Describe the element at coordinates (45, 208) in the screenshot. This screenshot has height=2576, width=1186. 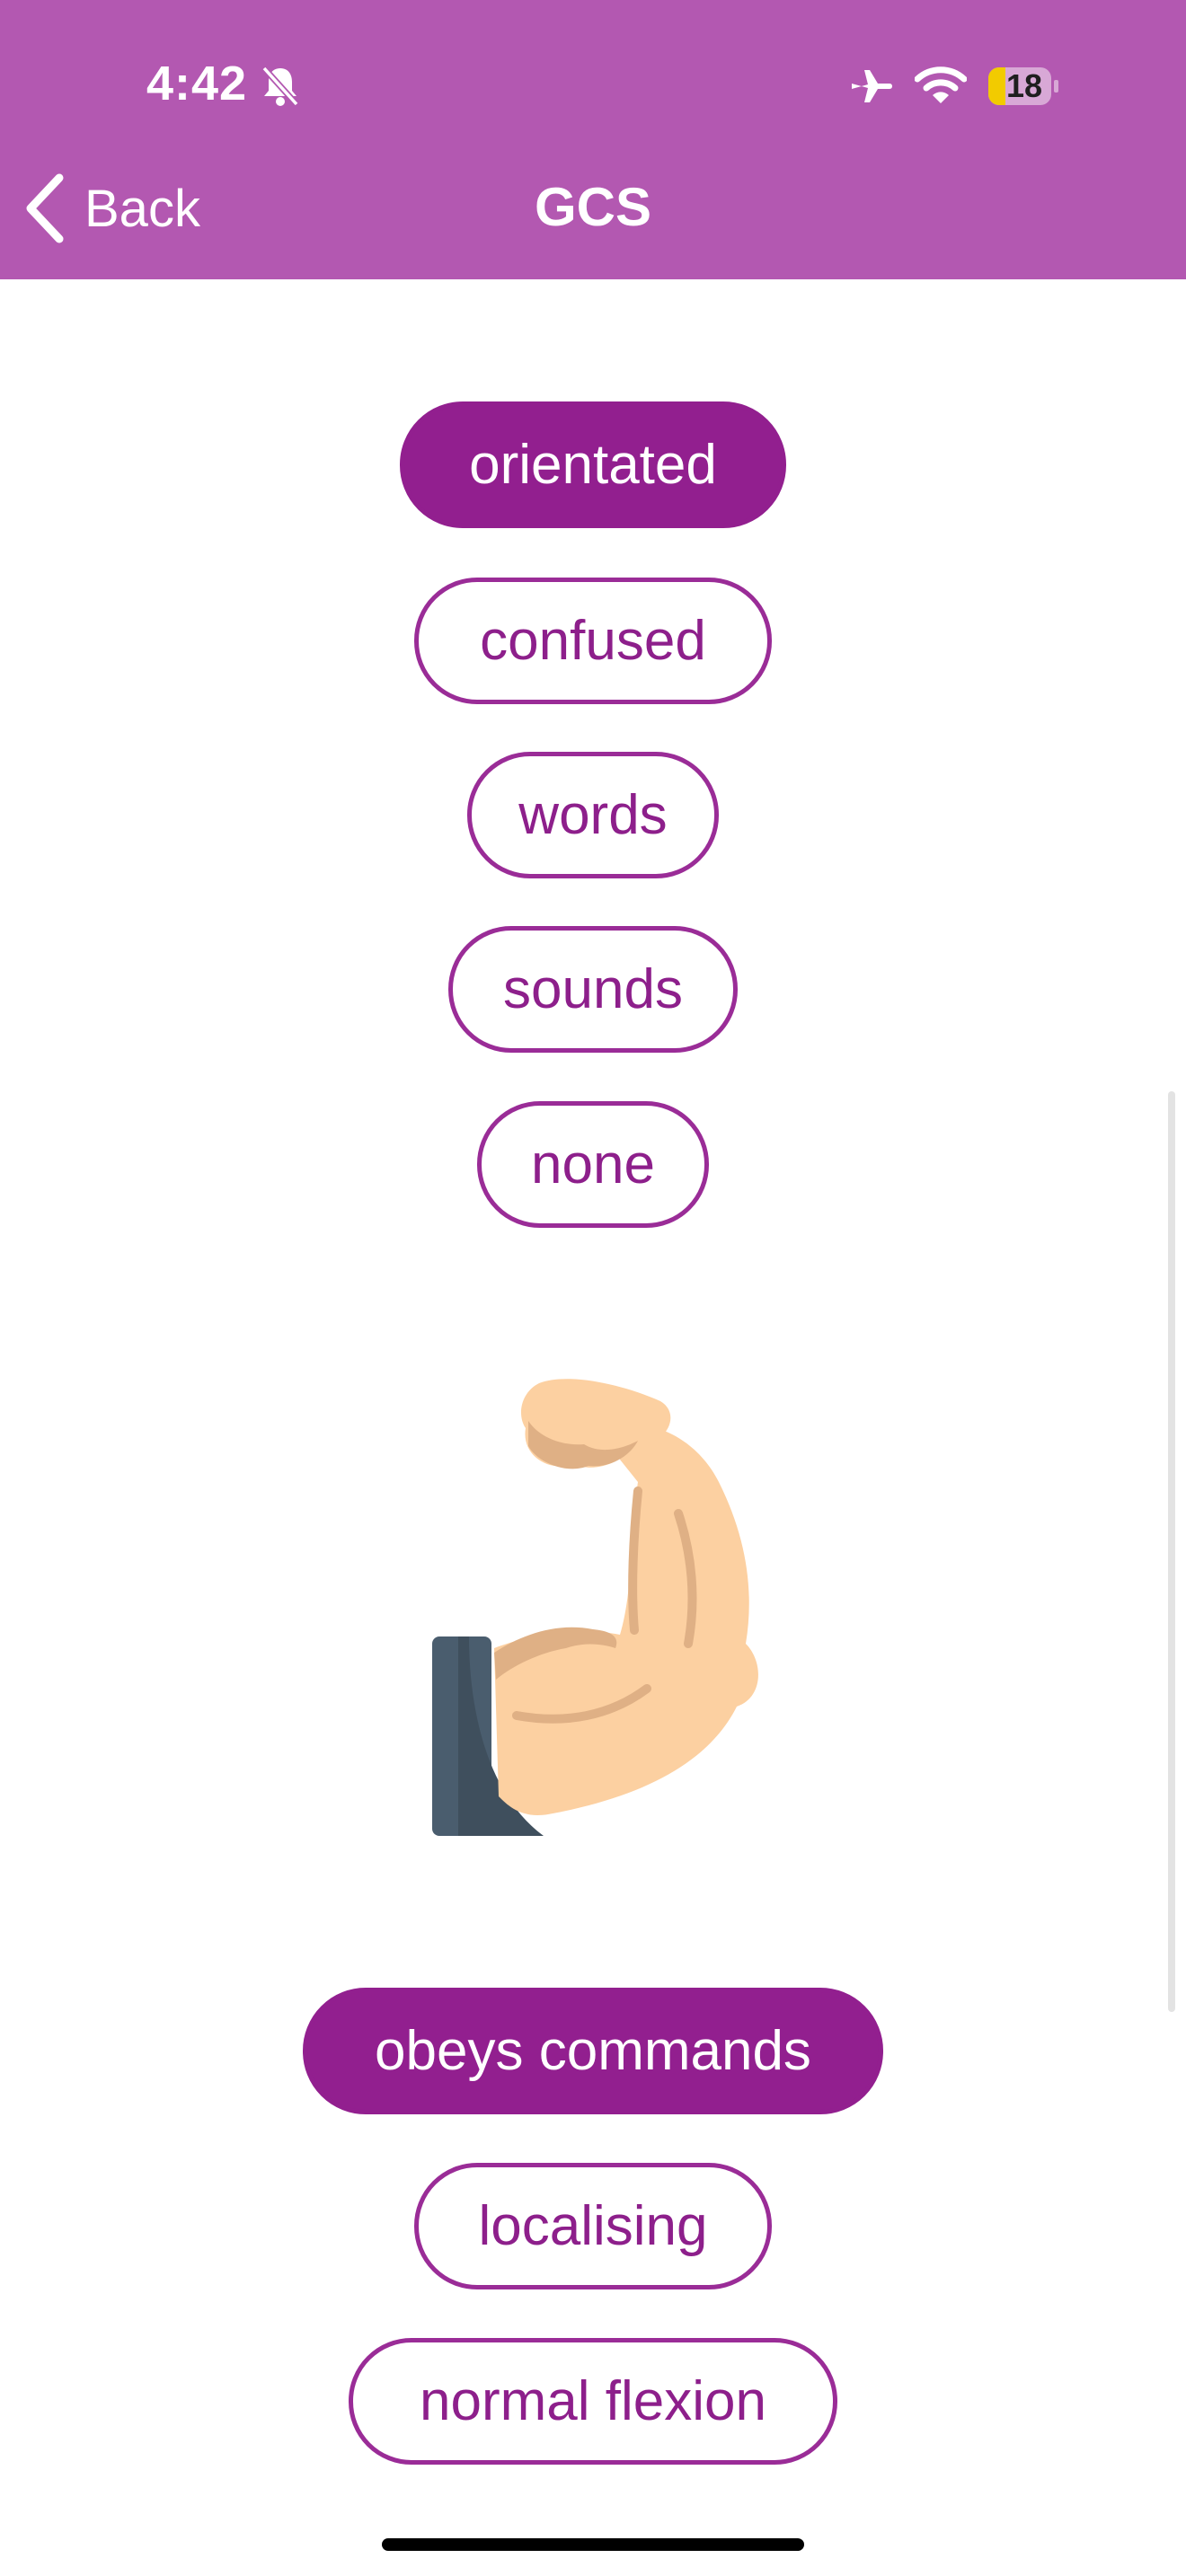
I see `chevron-left-icon` at that location.